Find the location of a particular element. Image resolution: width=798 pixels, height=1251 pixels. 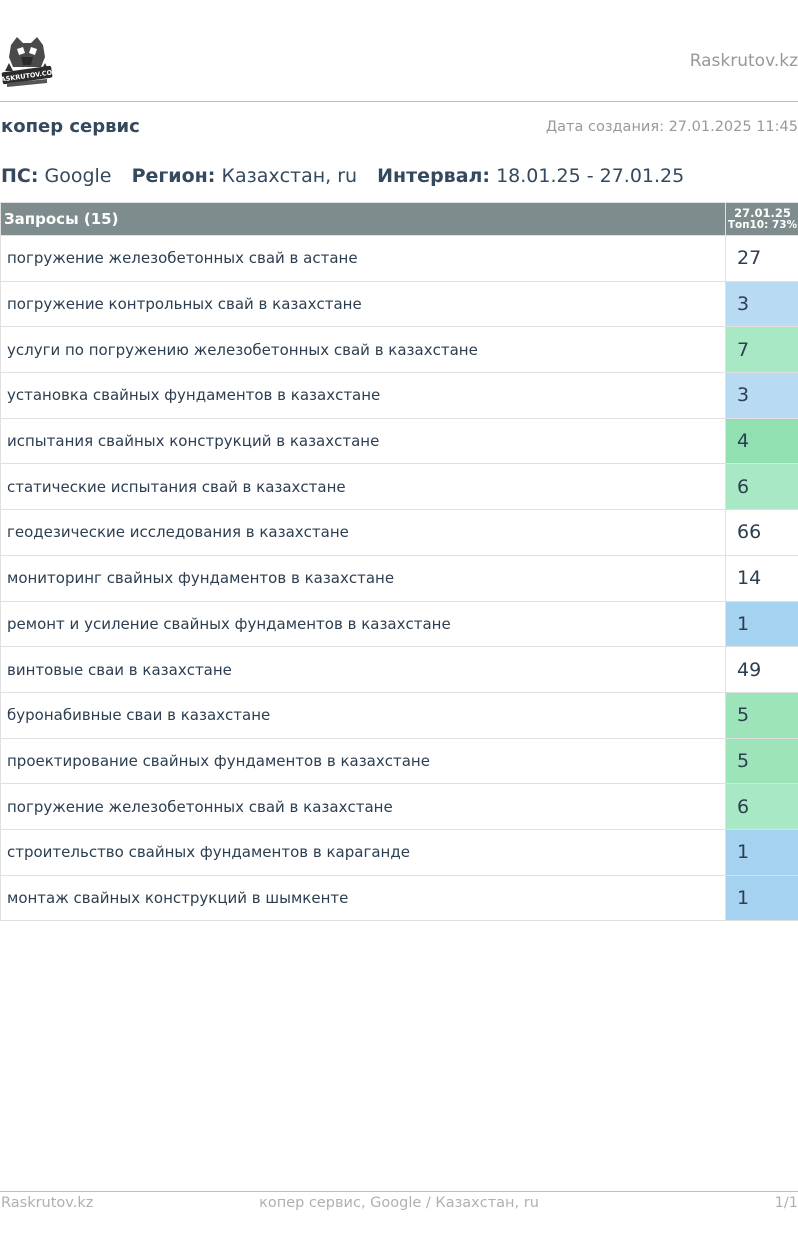

interval-label: Интервал: is located at coordinates (434, 176).